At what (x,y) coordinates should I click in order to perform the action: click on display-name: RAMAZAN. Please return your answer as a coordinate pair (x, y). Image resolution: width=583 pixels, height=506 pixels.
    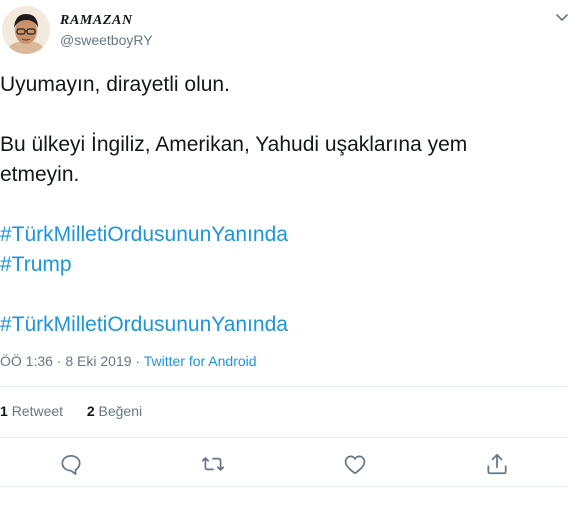
    Looking at the image, I should click on (96, 21).